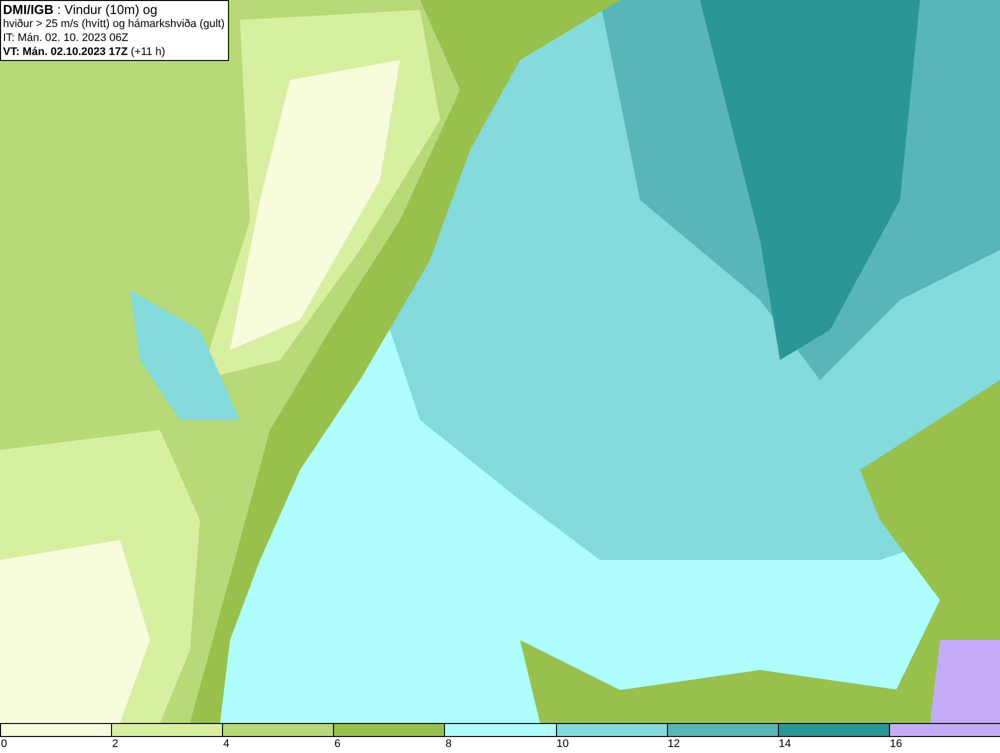  I want to click on legend-label: 14, so click(785, 744).